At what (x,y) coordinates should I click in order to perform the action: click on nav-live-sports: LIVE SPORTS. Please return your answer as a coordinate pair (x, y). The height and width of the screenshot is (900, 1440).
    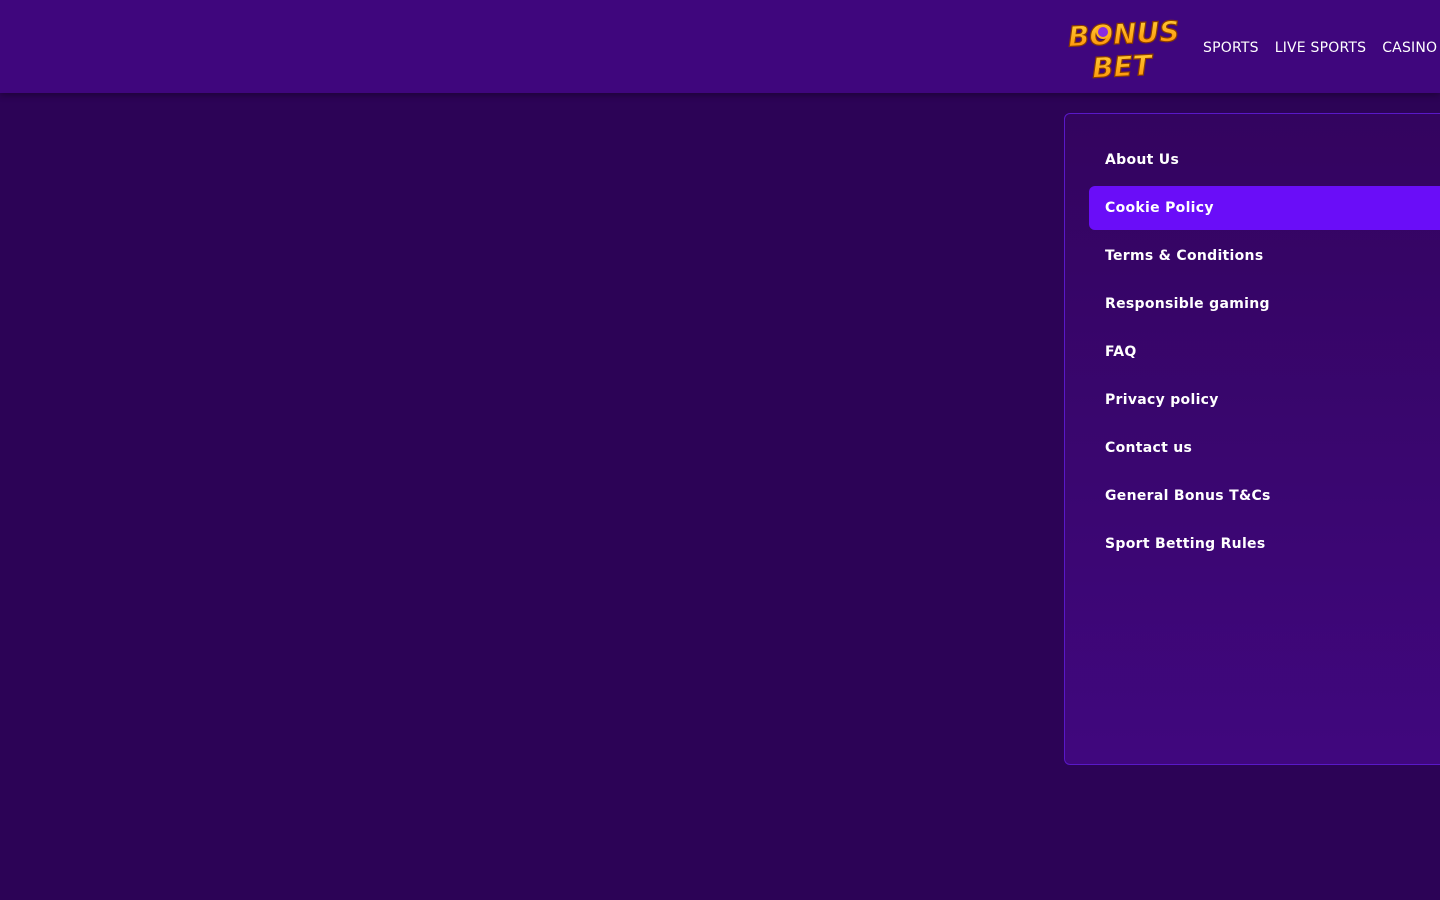
    Looking at the image, I should click on (1321, 48).